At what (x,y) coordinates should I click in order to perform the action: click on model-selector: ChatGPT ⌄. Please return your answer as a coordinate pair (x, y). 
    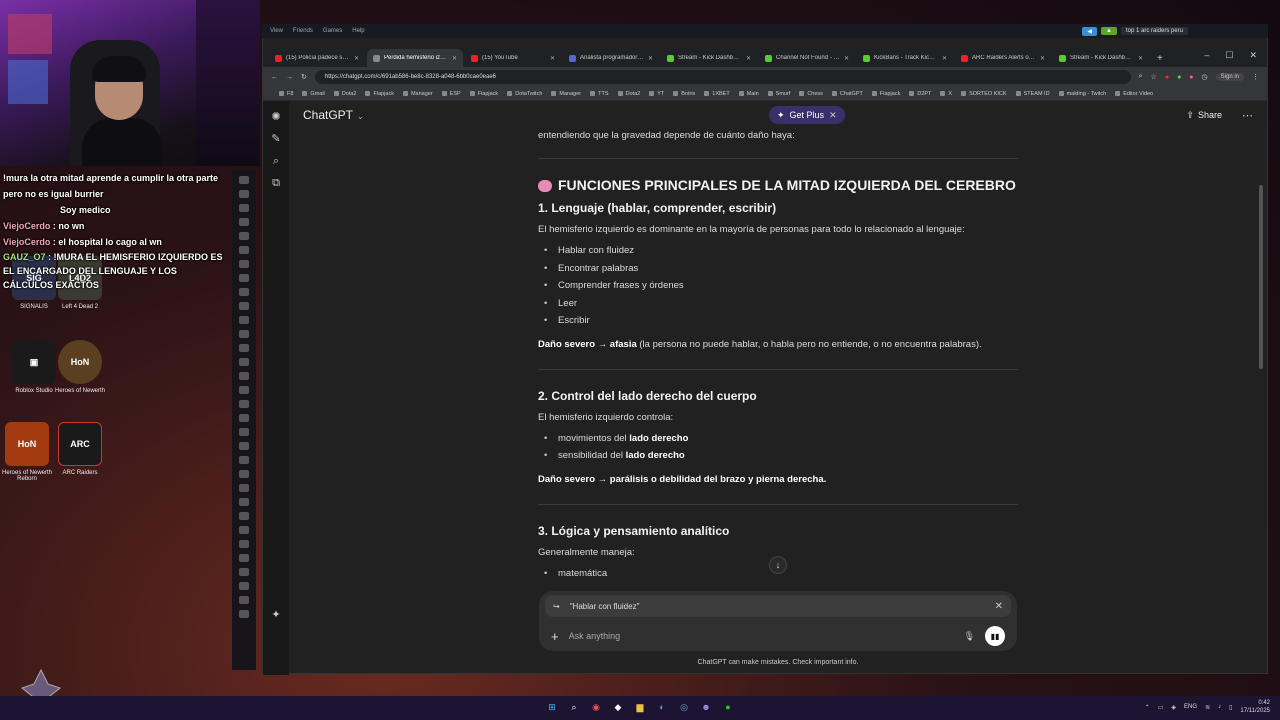
    Looking at the image, I should click on (333, 115).